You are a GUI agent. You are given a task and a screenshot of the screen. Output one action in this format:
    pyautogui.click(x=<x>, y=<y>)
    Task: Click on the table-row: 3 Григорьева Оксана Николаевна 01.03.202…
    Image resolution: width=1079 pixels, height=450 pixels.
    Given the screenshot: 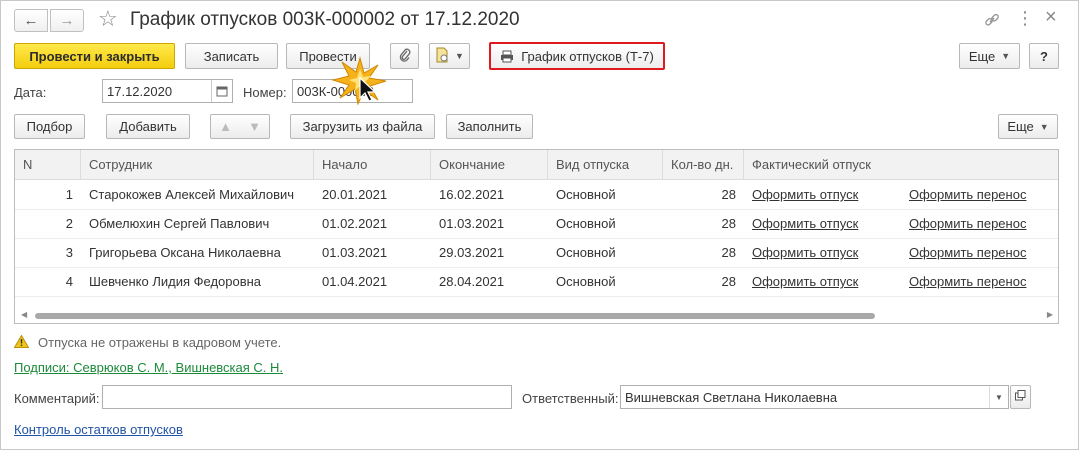 What is the action you would take?
    pyautogui.click(x=536, y=253)
    